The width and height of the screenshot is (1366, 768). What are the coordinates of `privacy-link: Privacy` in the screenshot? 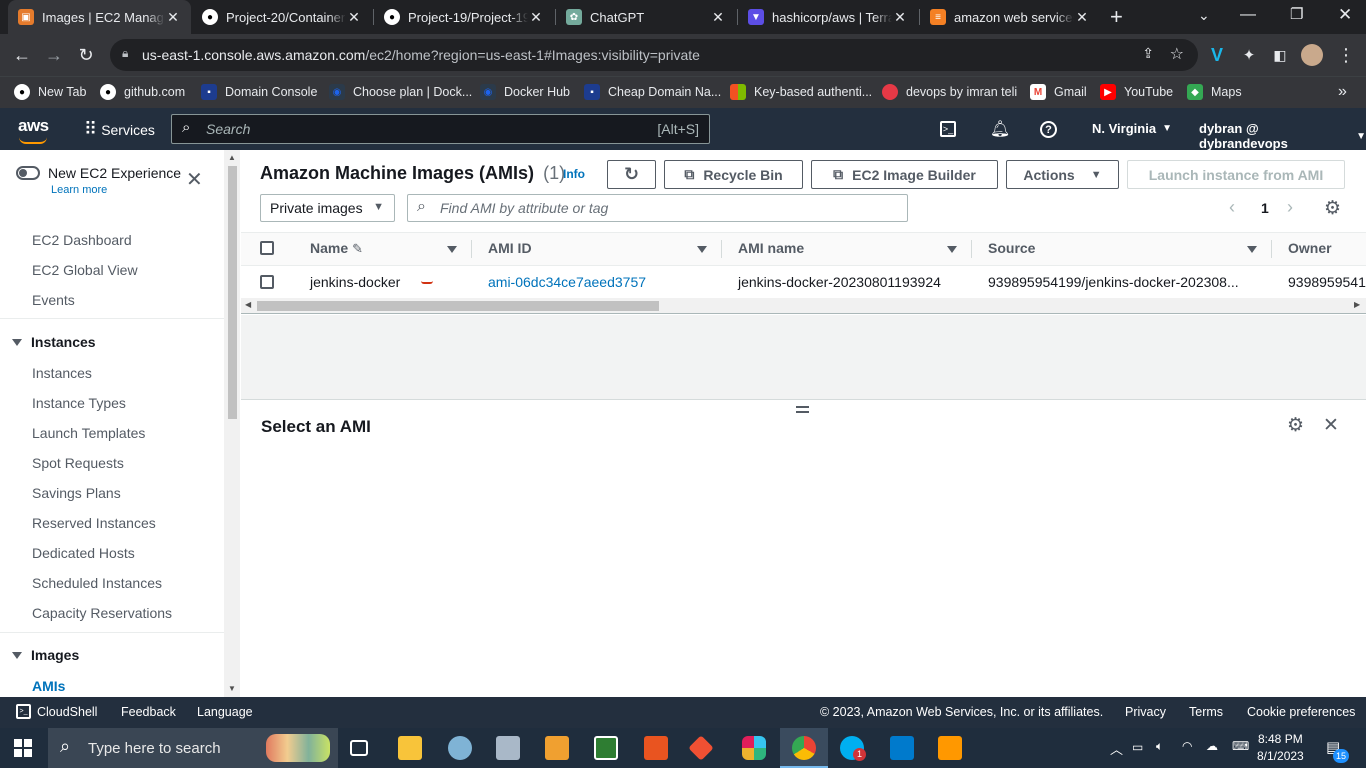 It's located at (1145, 712).